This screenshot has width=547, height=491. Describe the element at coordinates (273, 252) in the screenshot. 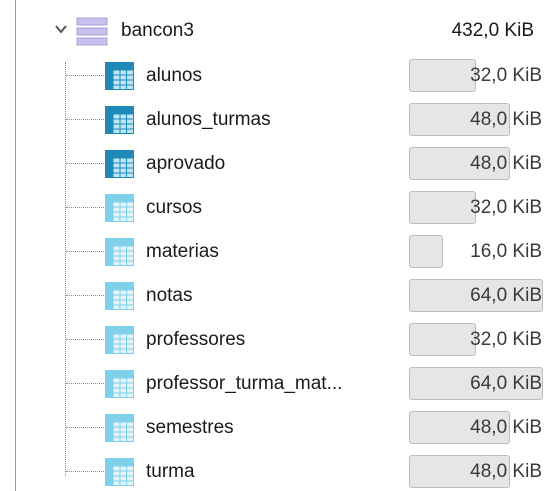

I see `table-row: materias 16,0 KiB` at that location.